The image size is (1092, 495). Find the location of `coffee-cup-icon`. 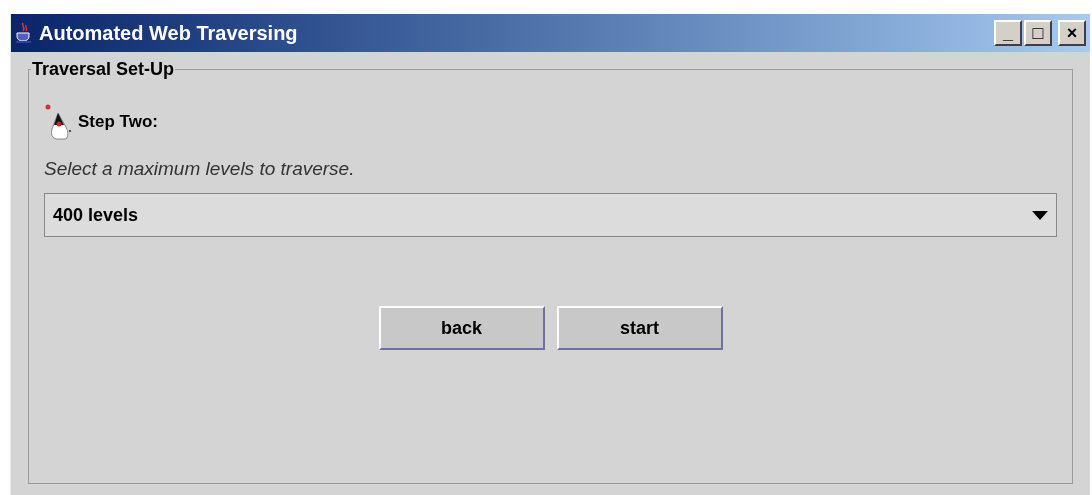

coffee-cup-icon is located at coordinates (24, 33).